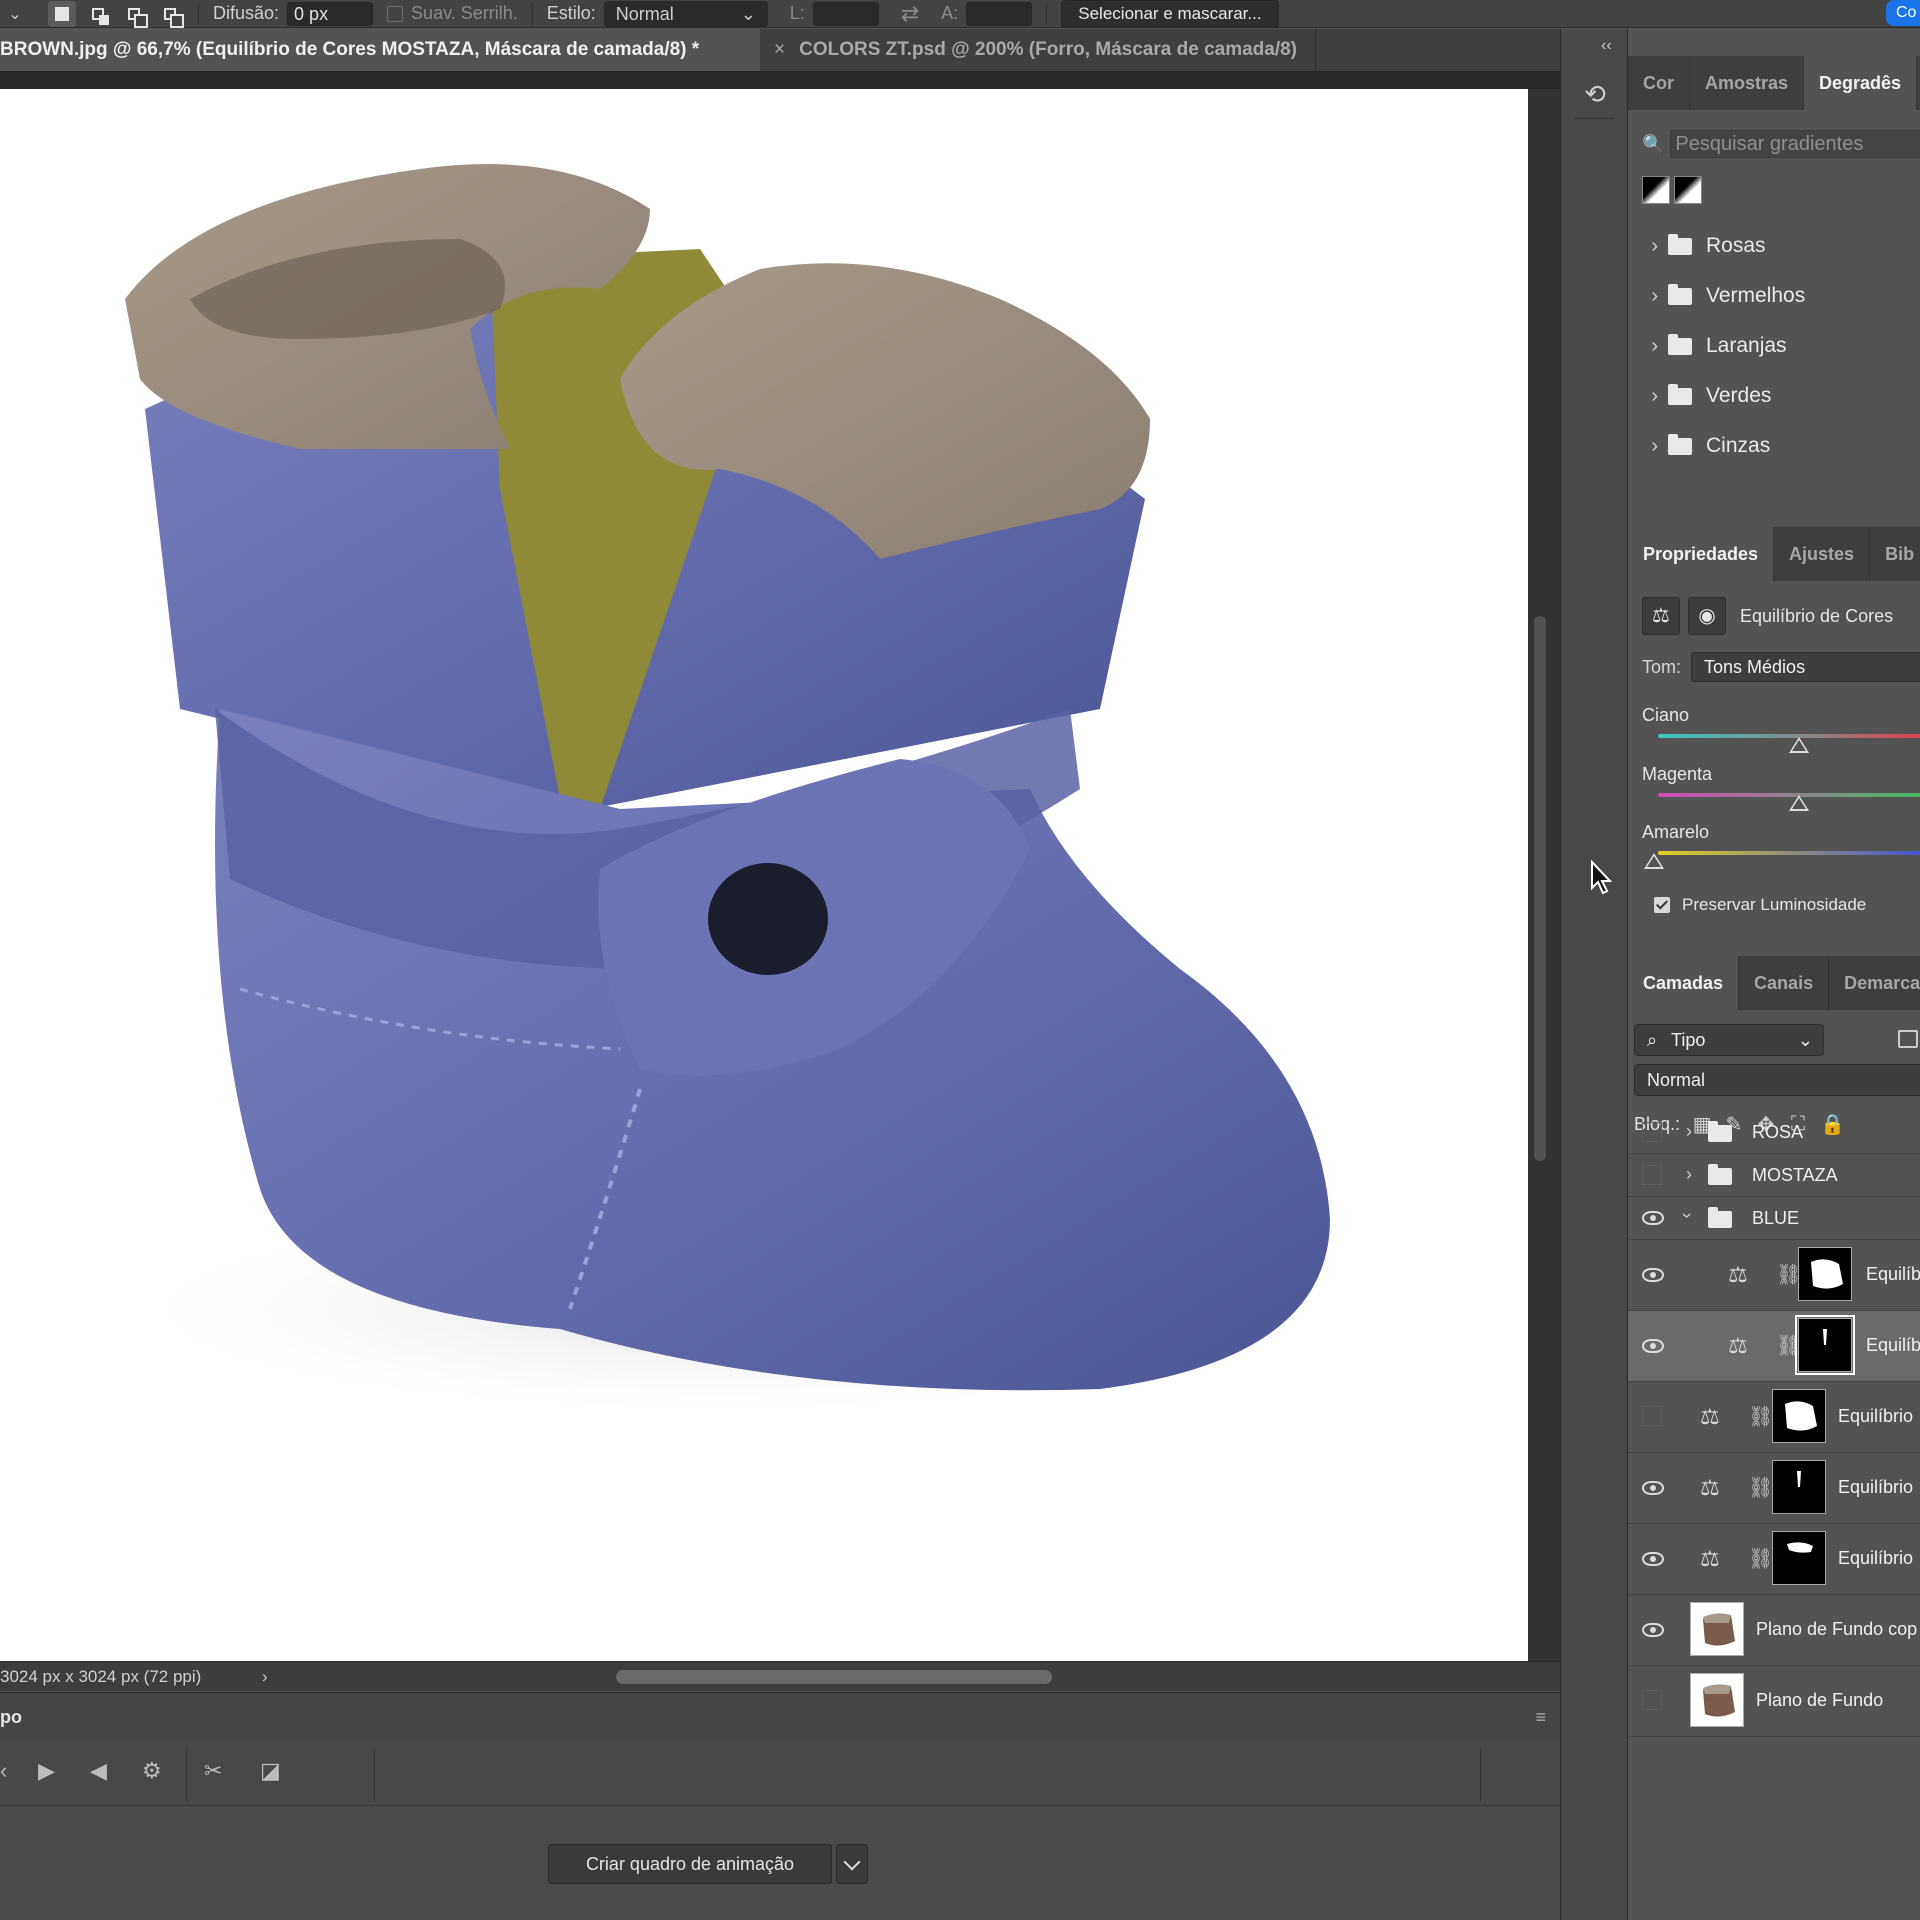 The width and height of the screenshot is (1920, 1920). I want to click on gradient-swatch-black-white, so click(1656, 190).